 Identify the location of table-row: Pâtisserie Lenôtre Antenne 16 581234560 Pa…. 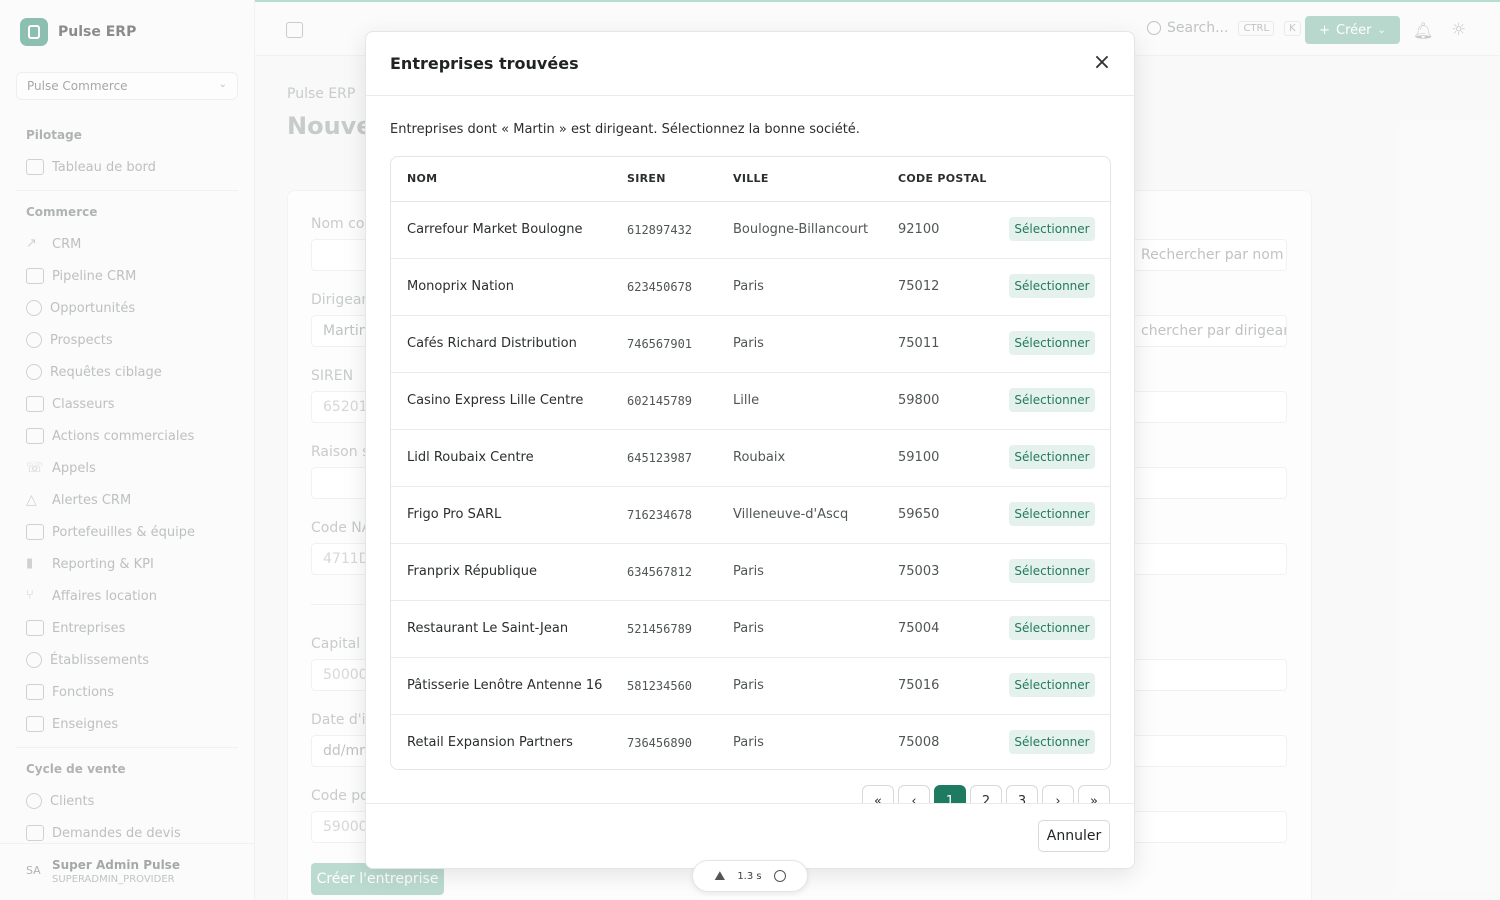
(750, 686).